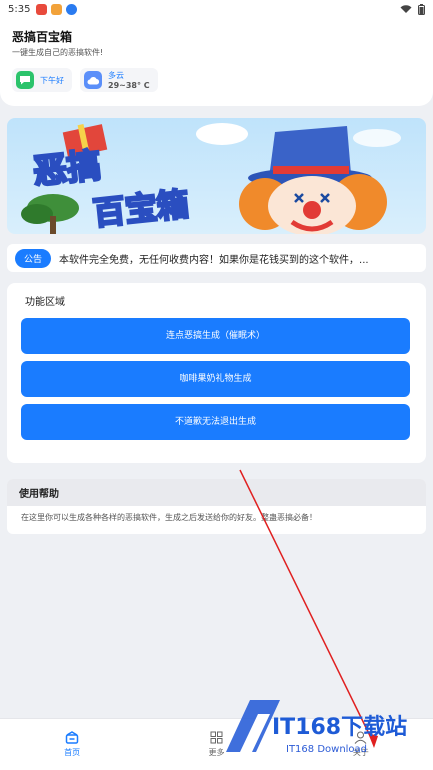  I want to click on banner-image: 恶搞 百宝箱, so click(216, 176).